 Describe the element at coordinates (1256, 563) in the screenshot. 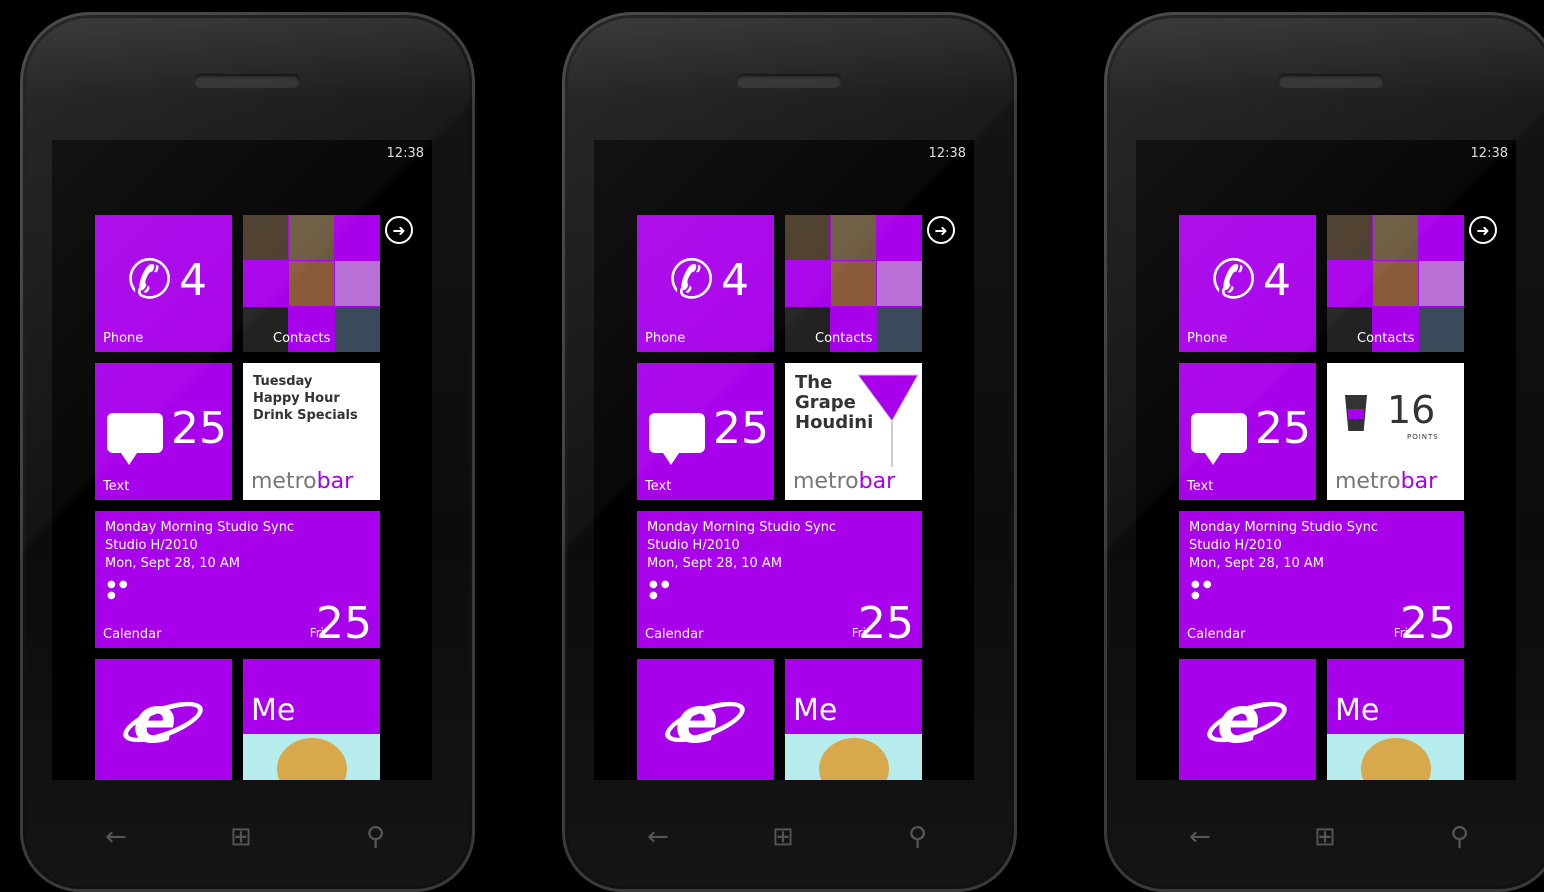

I see `event-time: Mon, Sept 28, 10 AM` at that location.